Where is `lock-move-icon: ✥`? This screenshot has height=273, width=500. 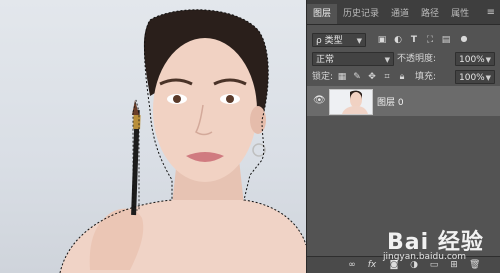 lock-move-icon: ✥ is located at coordinates (372, 77).